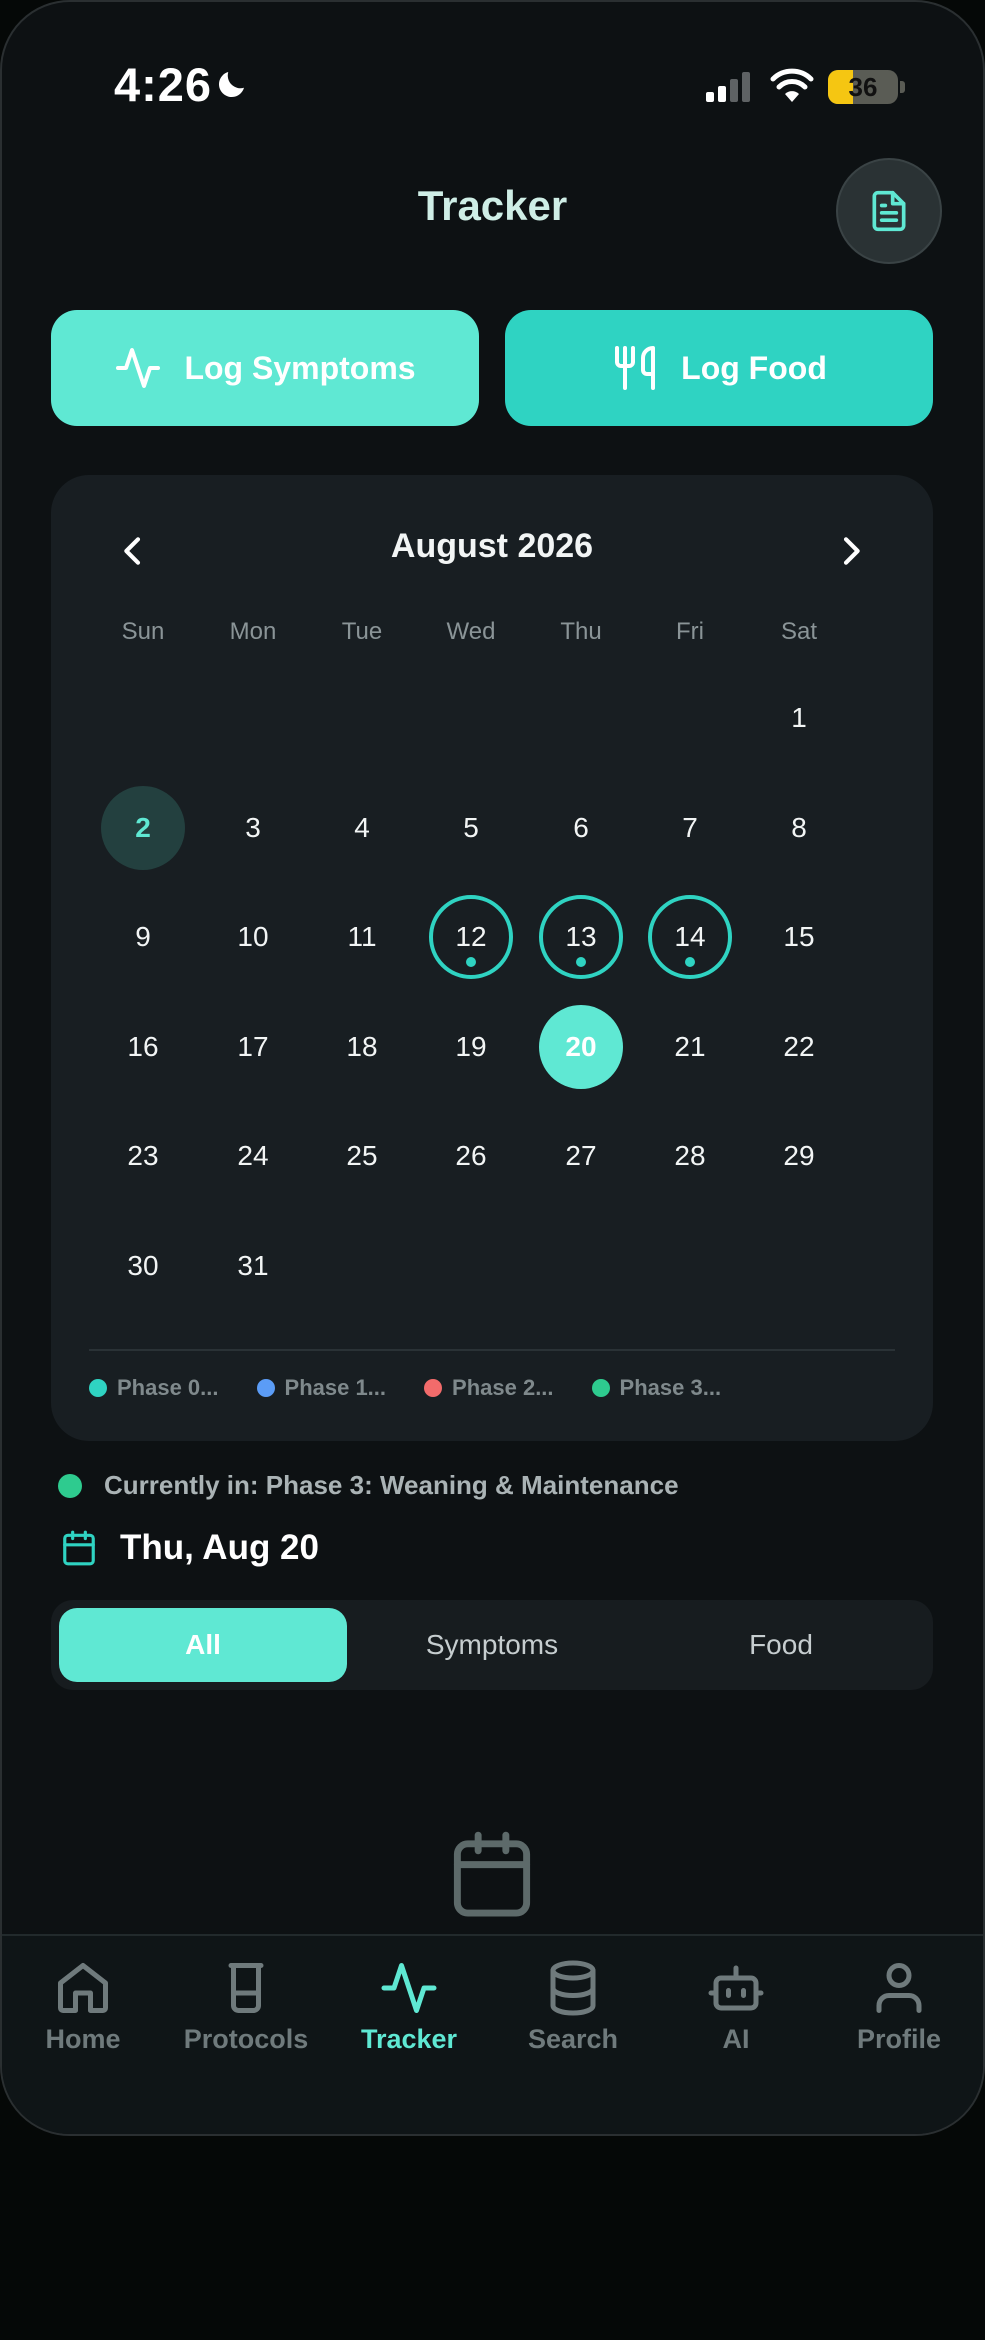 The height and width of the screenshot is (2340, 985). I want to click on calendar-day-27: 27, so click(581, 1156).